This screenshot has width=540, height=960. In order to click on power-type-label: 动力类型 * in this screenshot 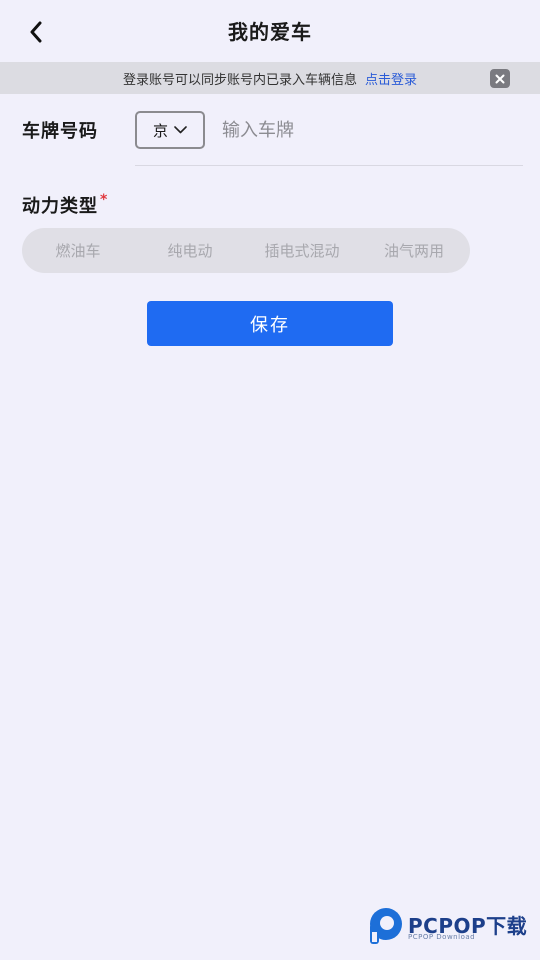, I will do `click(65, 205)`.